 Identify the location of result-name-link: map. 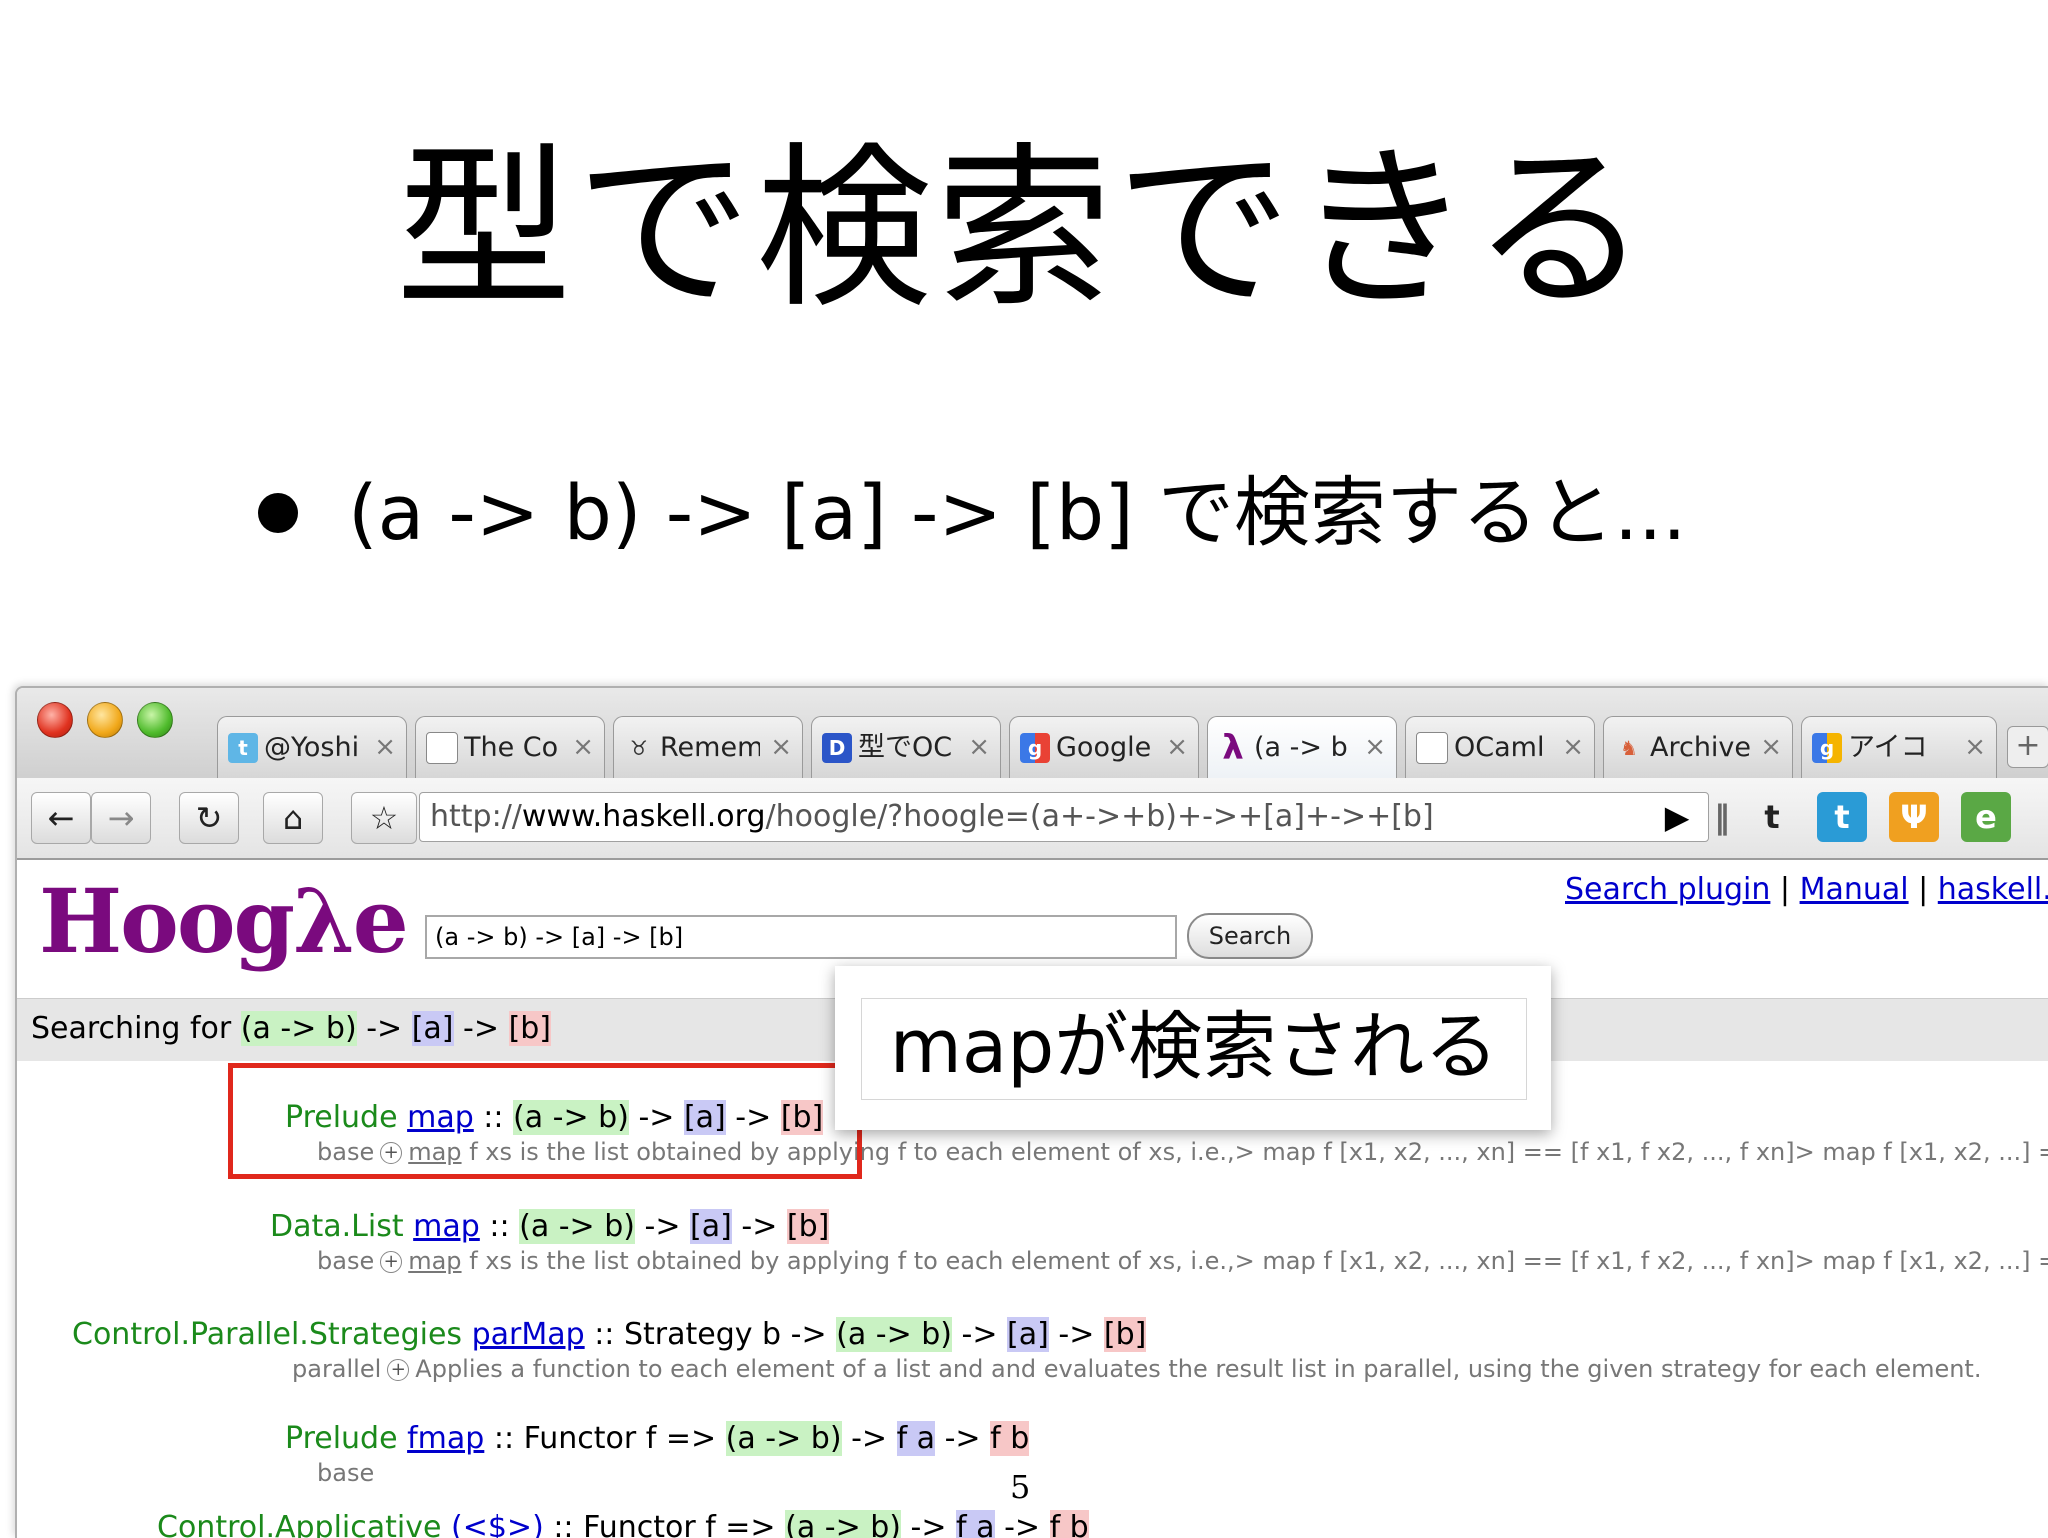
(446, 1226).